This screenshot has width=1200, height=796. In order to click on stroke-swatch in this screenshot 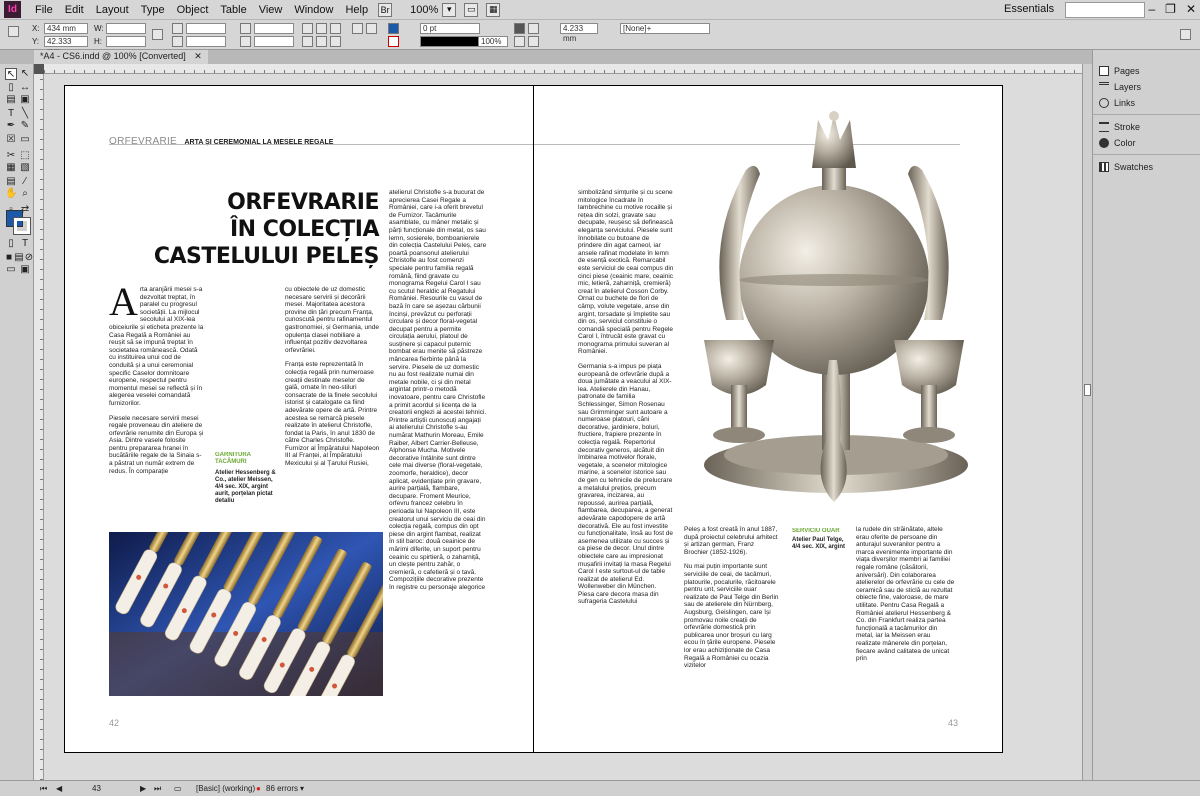, I will do `click(393, 41)`.